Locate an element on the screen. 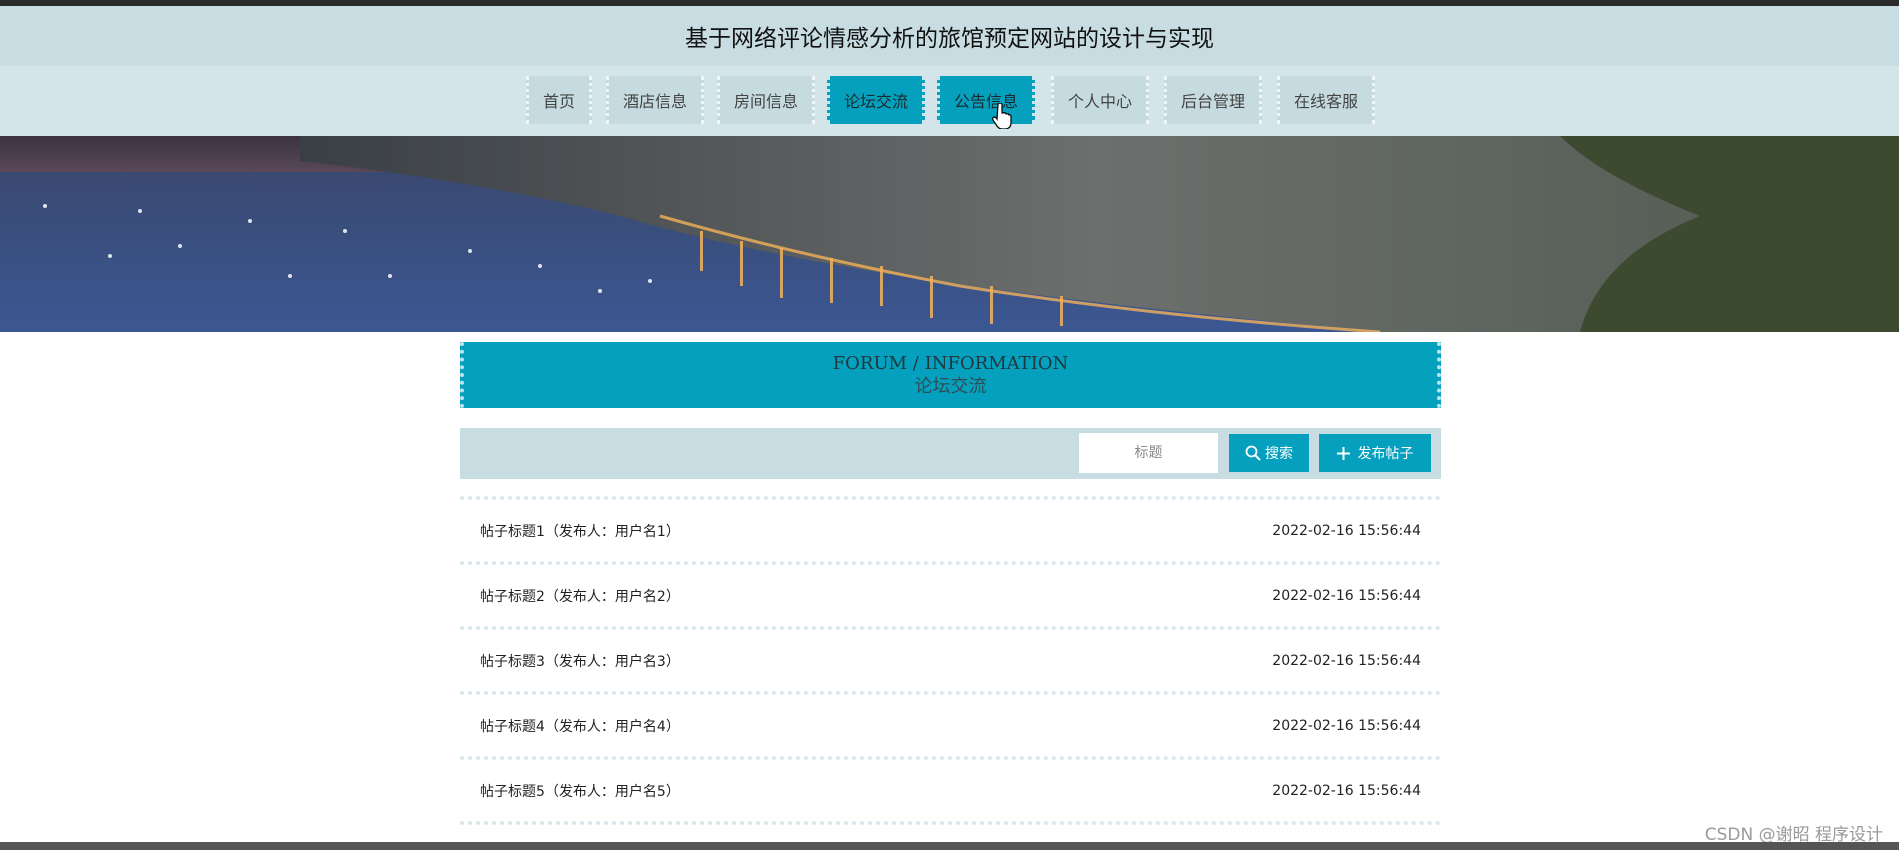 The image size is (1899, 850). search-button: 搜索 is located at coordinates (1269, 453).